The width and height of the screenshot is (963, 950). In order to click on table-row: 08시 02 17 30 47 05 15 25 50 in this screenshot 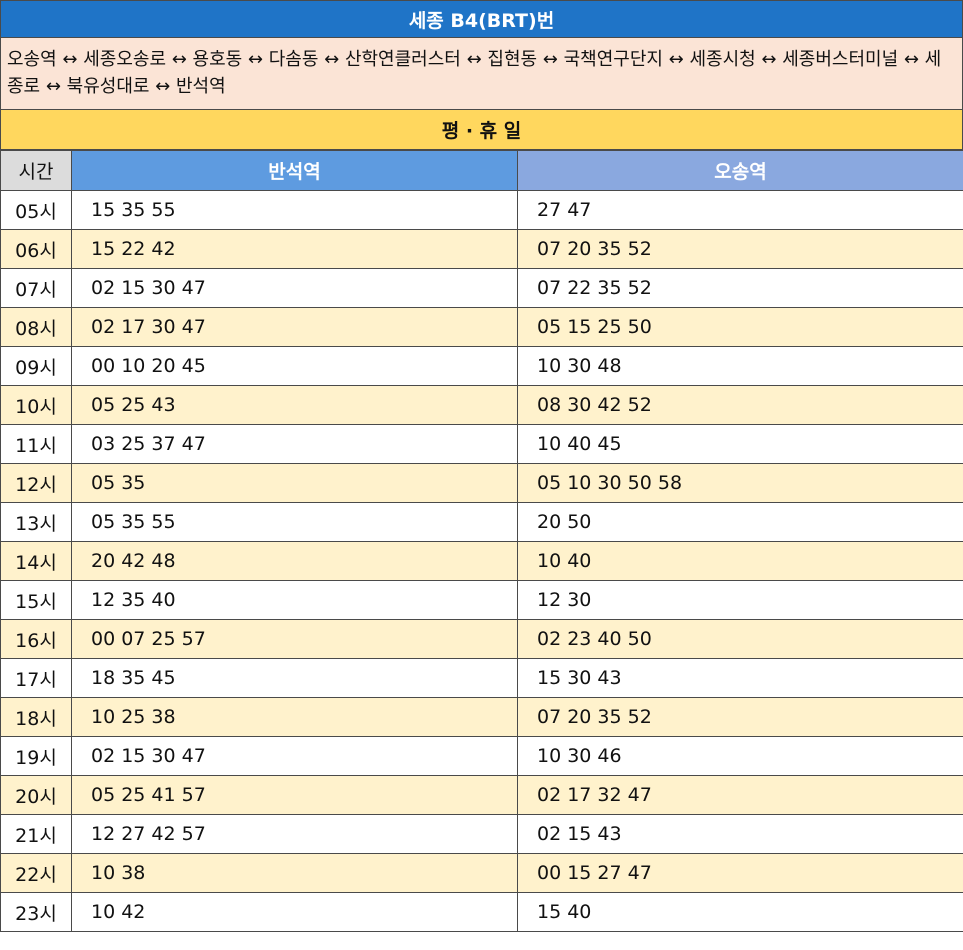, I will do `click(481, 327)`.